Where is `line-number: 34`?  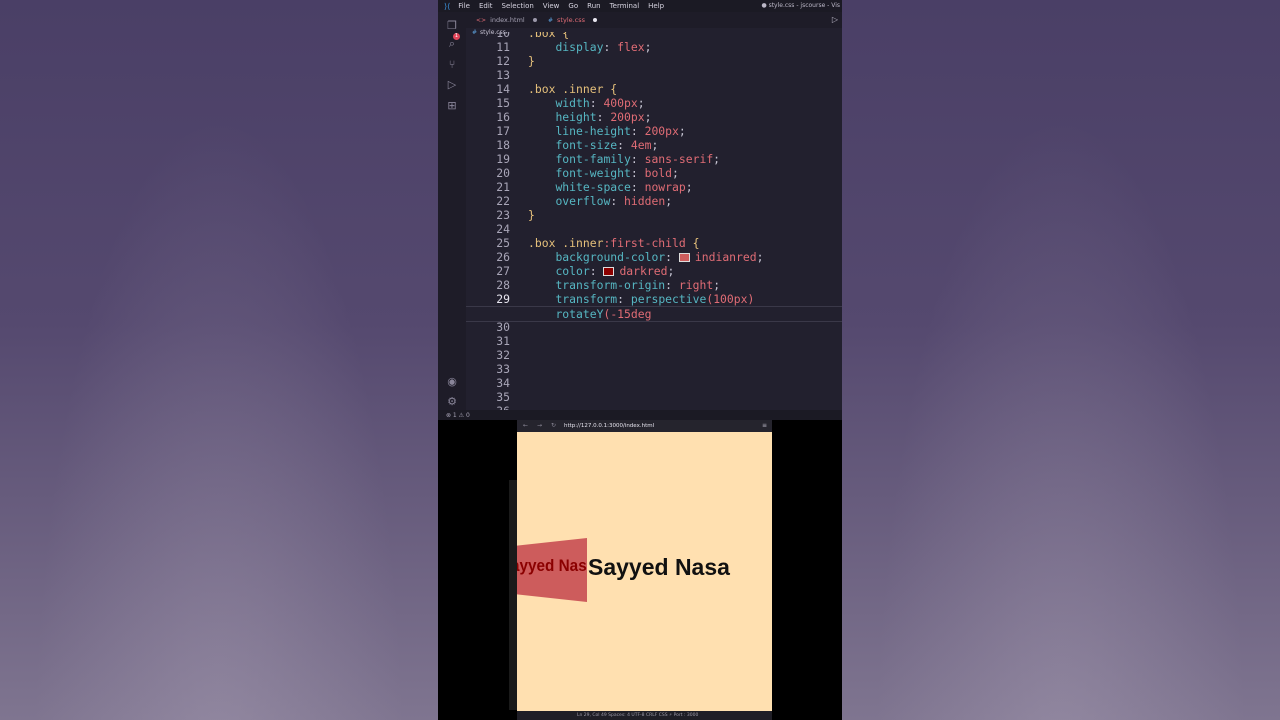
line-number: 34 is located at coordinates (503, 383).